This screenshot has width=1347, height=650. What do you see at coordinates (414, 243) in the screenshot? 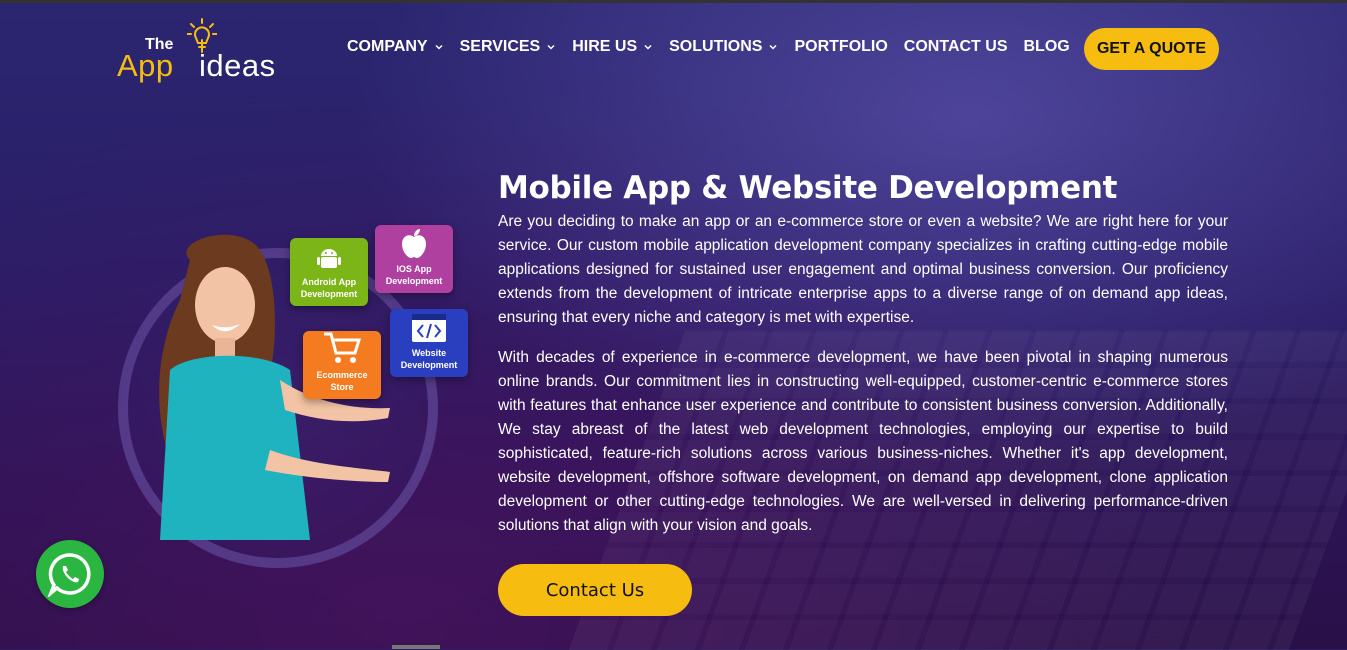
I see `apple-icon` at bounding box center [414, 243].